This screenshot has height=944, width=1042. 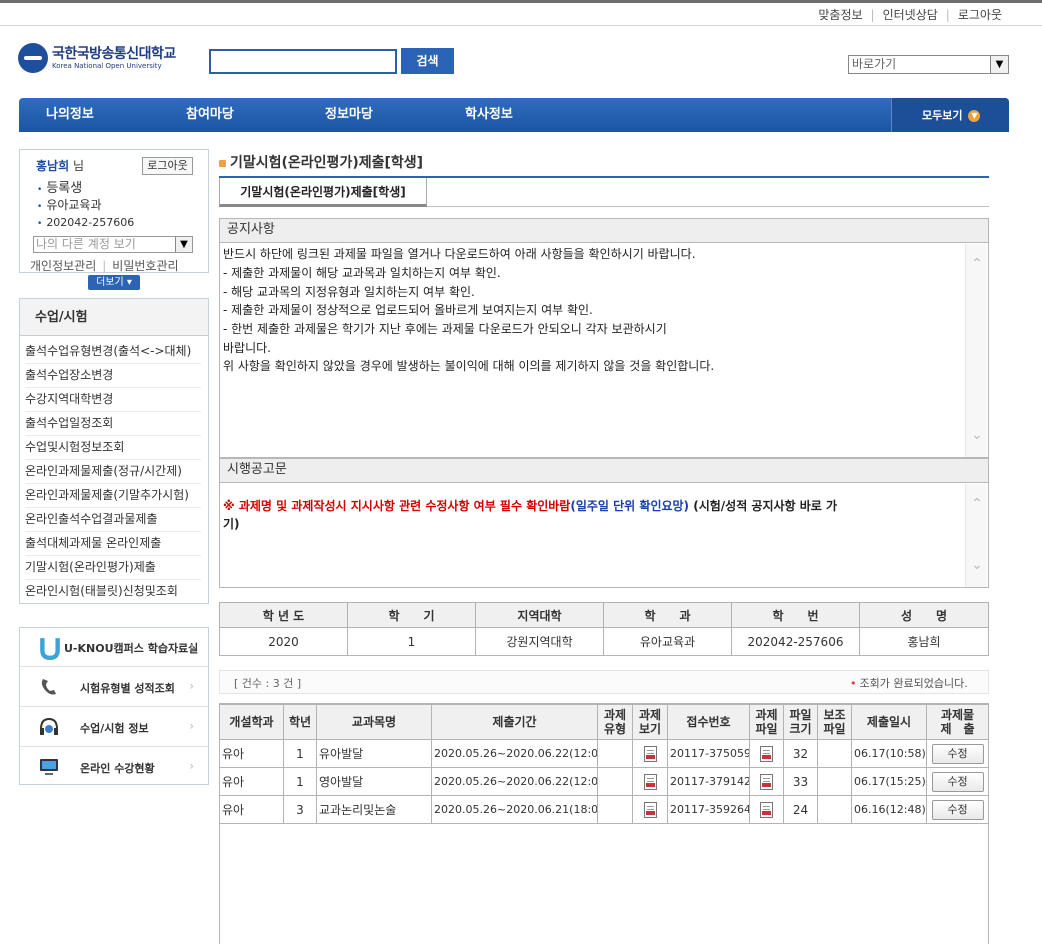 I want to click on nav-item-participation: 참여마당, so click(x=210, y=115).